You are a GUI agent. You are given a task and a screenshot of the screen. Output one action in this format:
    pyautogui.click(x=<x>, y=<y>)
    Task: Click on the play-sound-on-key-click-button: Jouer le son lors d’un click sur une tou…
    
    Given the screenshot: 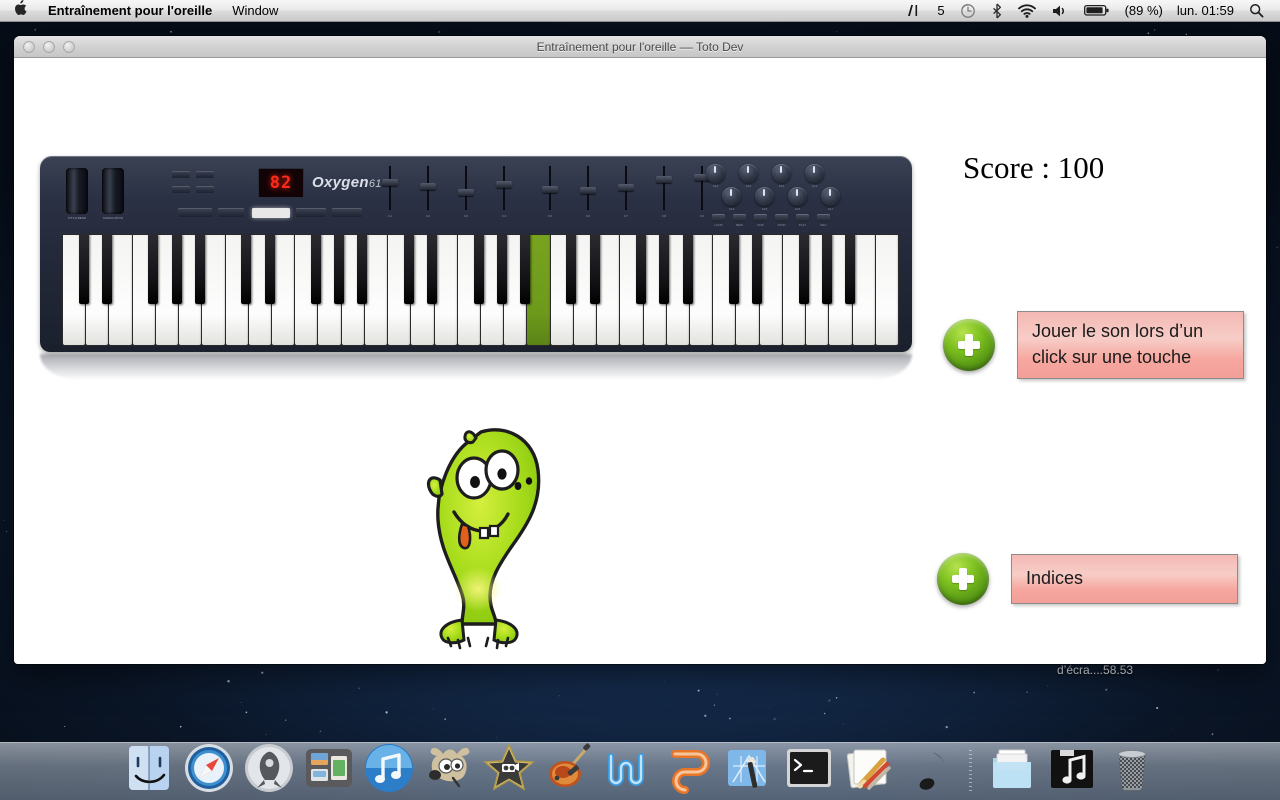 What is the action you would take?
    pyautogui.click(x=1130, y=345)
    